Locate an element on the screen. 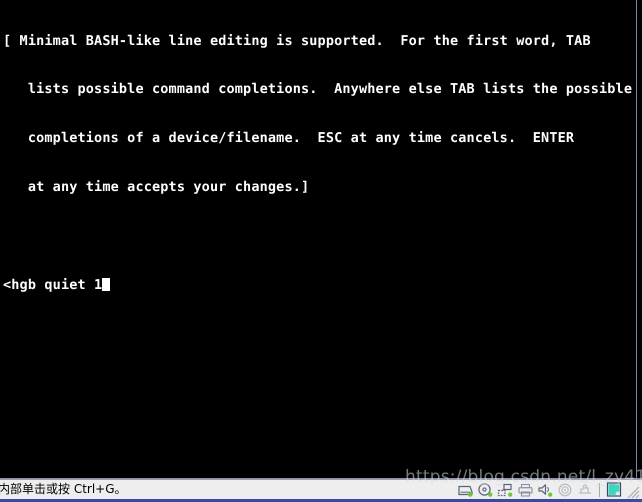  status-message: 内部单击或按 Ctrl+G。 is located at coordinates (63, 489).